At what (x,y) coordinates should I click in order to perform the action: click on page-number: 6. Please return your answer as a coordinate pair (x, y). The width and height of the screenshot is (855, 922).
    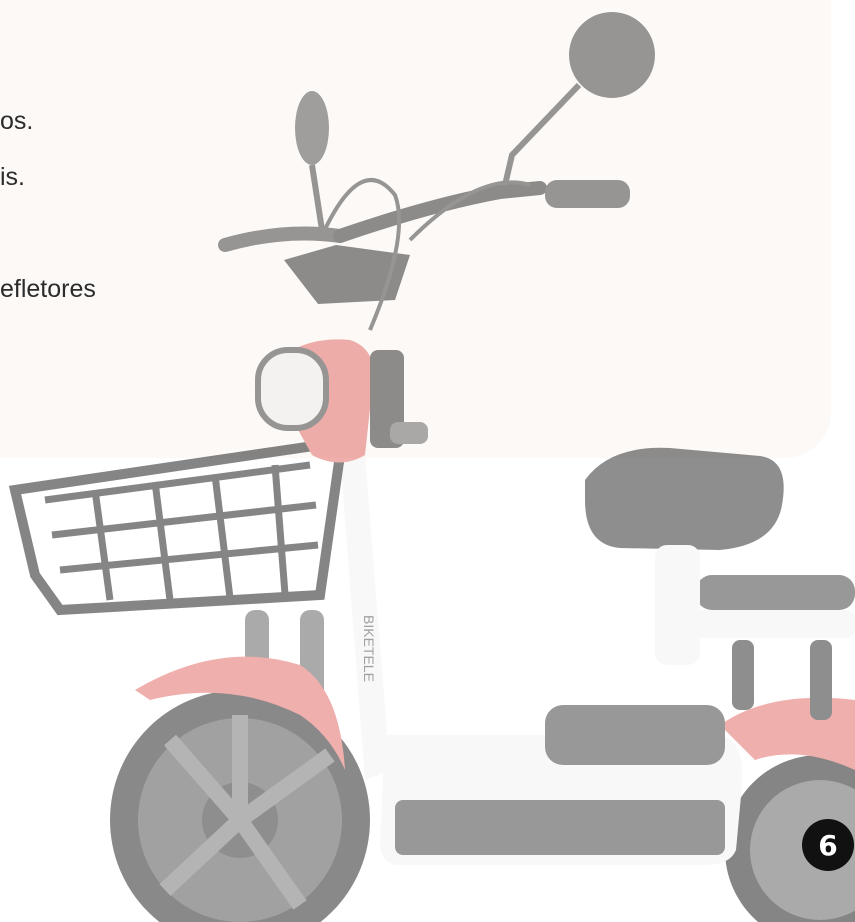
    Looking at the image, I should click on (828, 845).